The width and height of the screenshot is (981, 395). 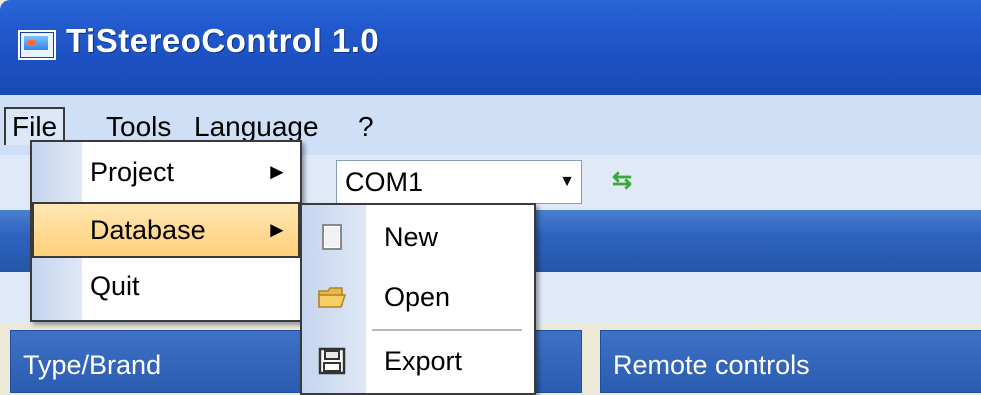 I want to click on submenu-item-label: Export, so click(x=423, y=361).